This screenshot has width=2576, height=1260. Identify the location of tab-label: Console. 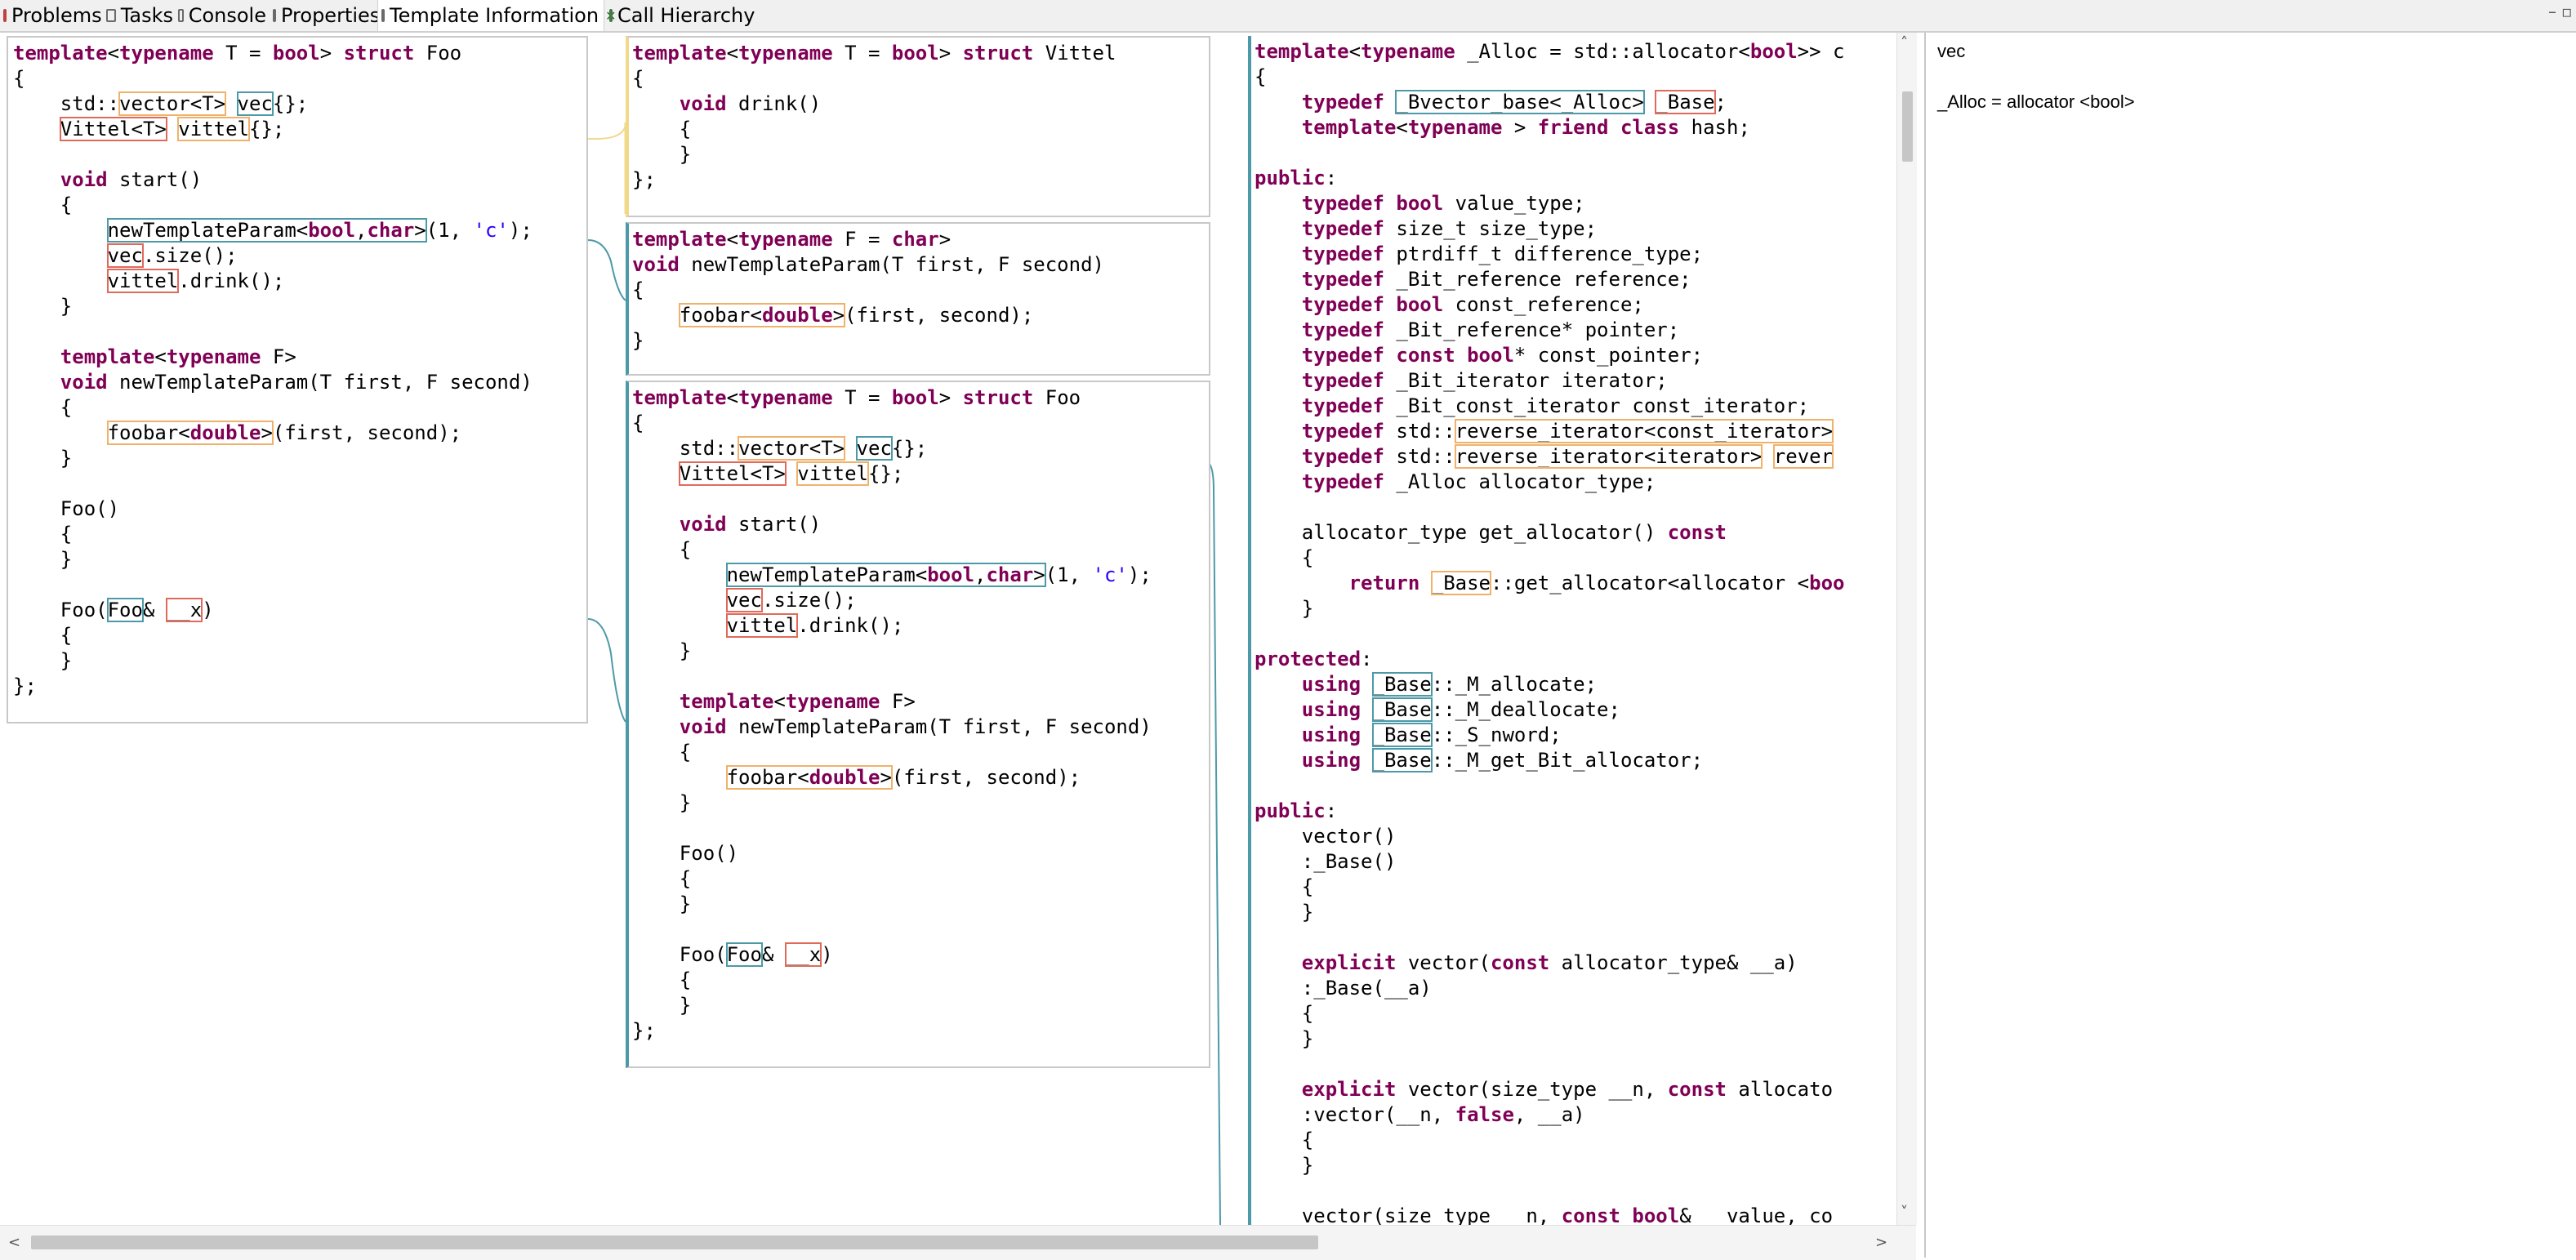
(227, 15).